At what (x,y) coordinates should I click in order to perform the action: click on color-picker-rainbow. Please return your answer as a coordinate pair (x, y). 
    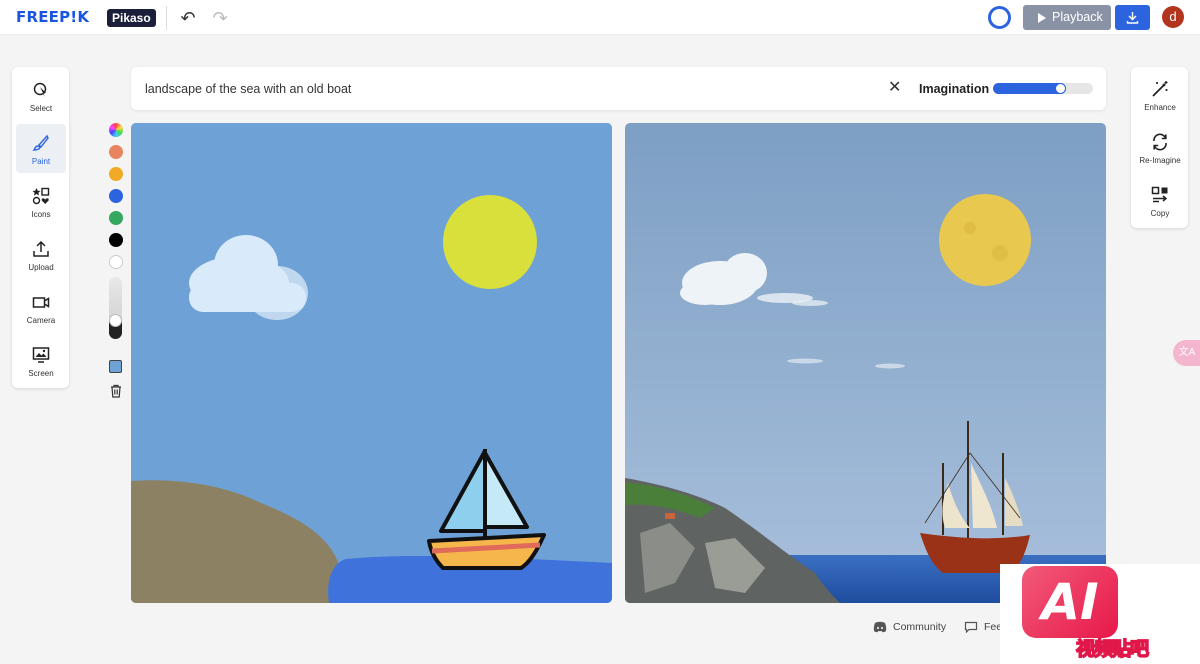
    Looking at the image, I should click on (116, 130).